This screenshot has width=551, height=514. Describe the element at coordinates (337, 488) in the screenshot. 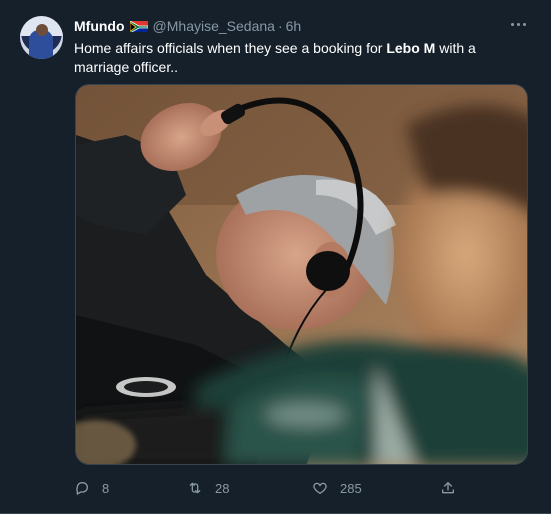

I see `like-button: 285` at that location.